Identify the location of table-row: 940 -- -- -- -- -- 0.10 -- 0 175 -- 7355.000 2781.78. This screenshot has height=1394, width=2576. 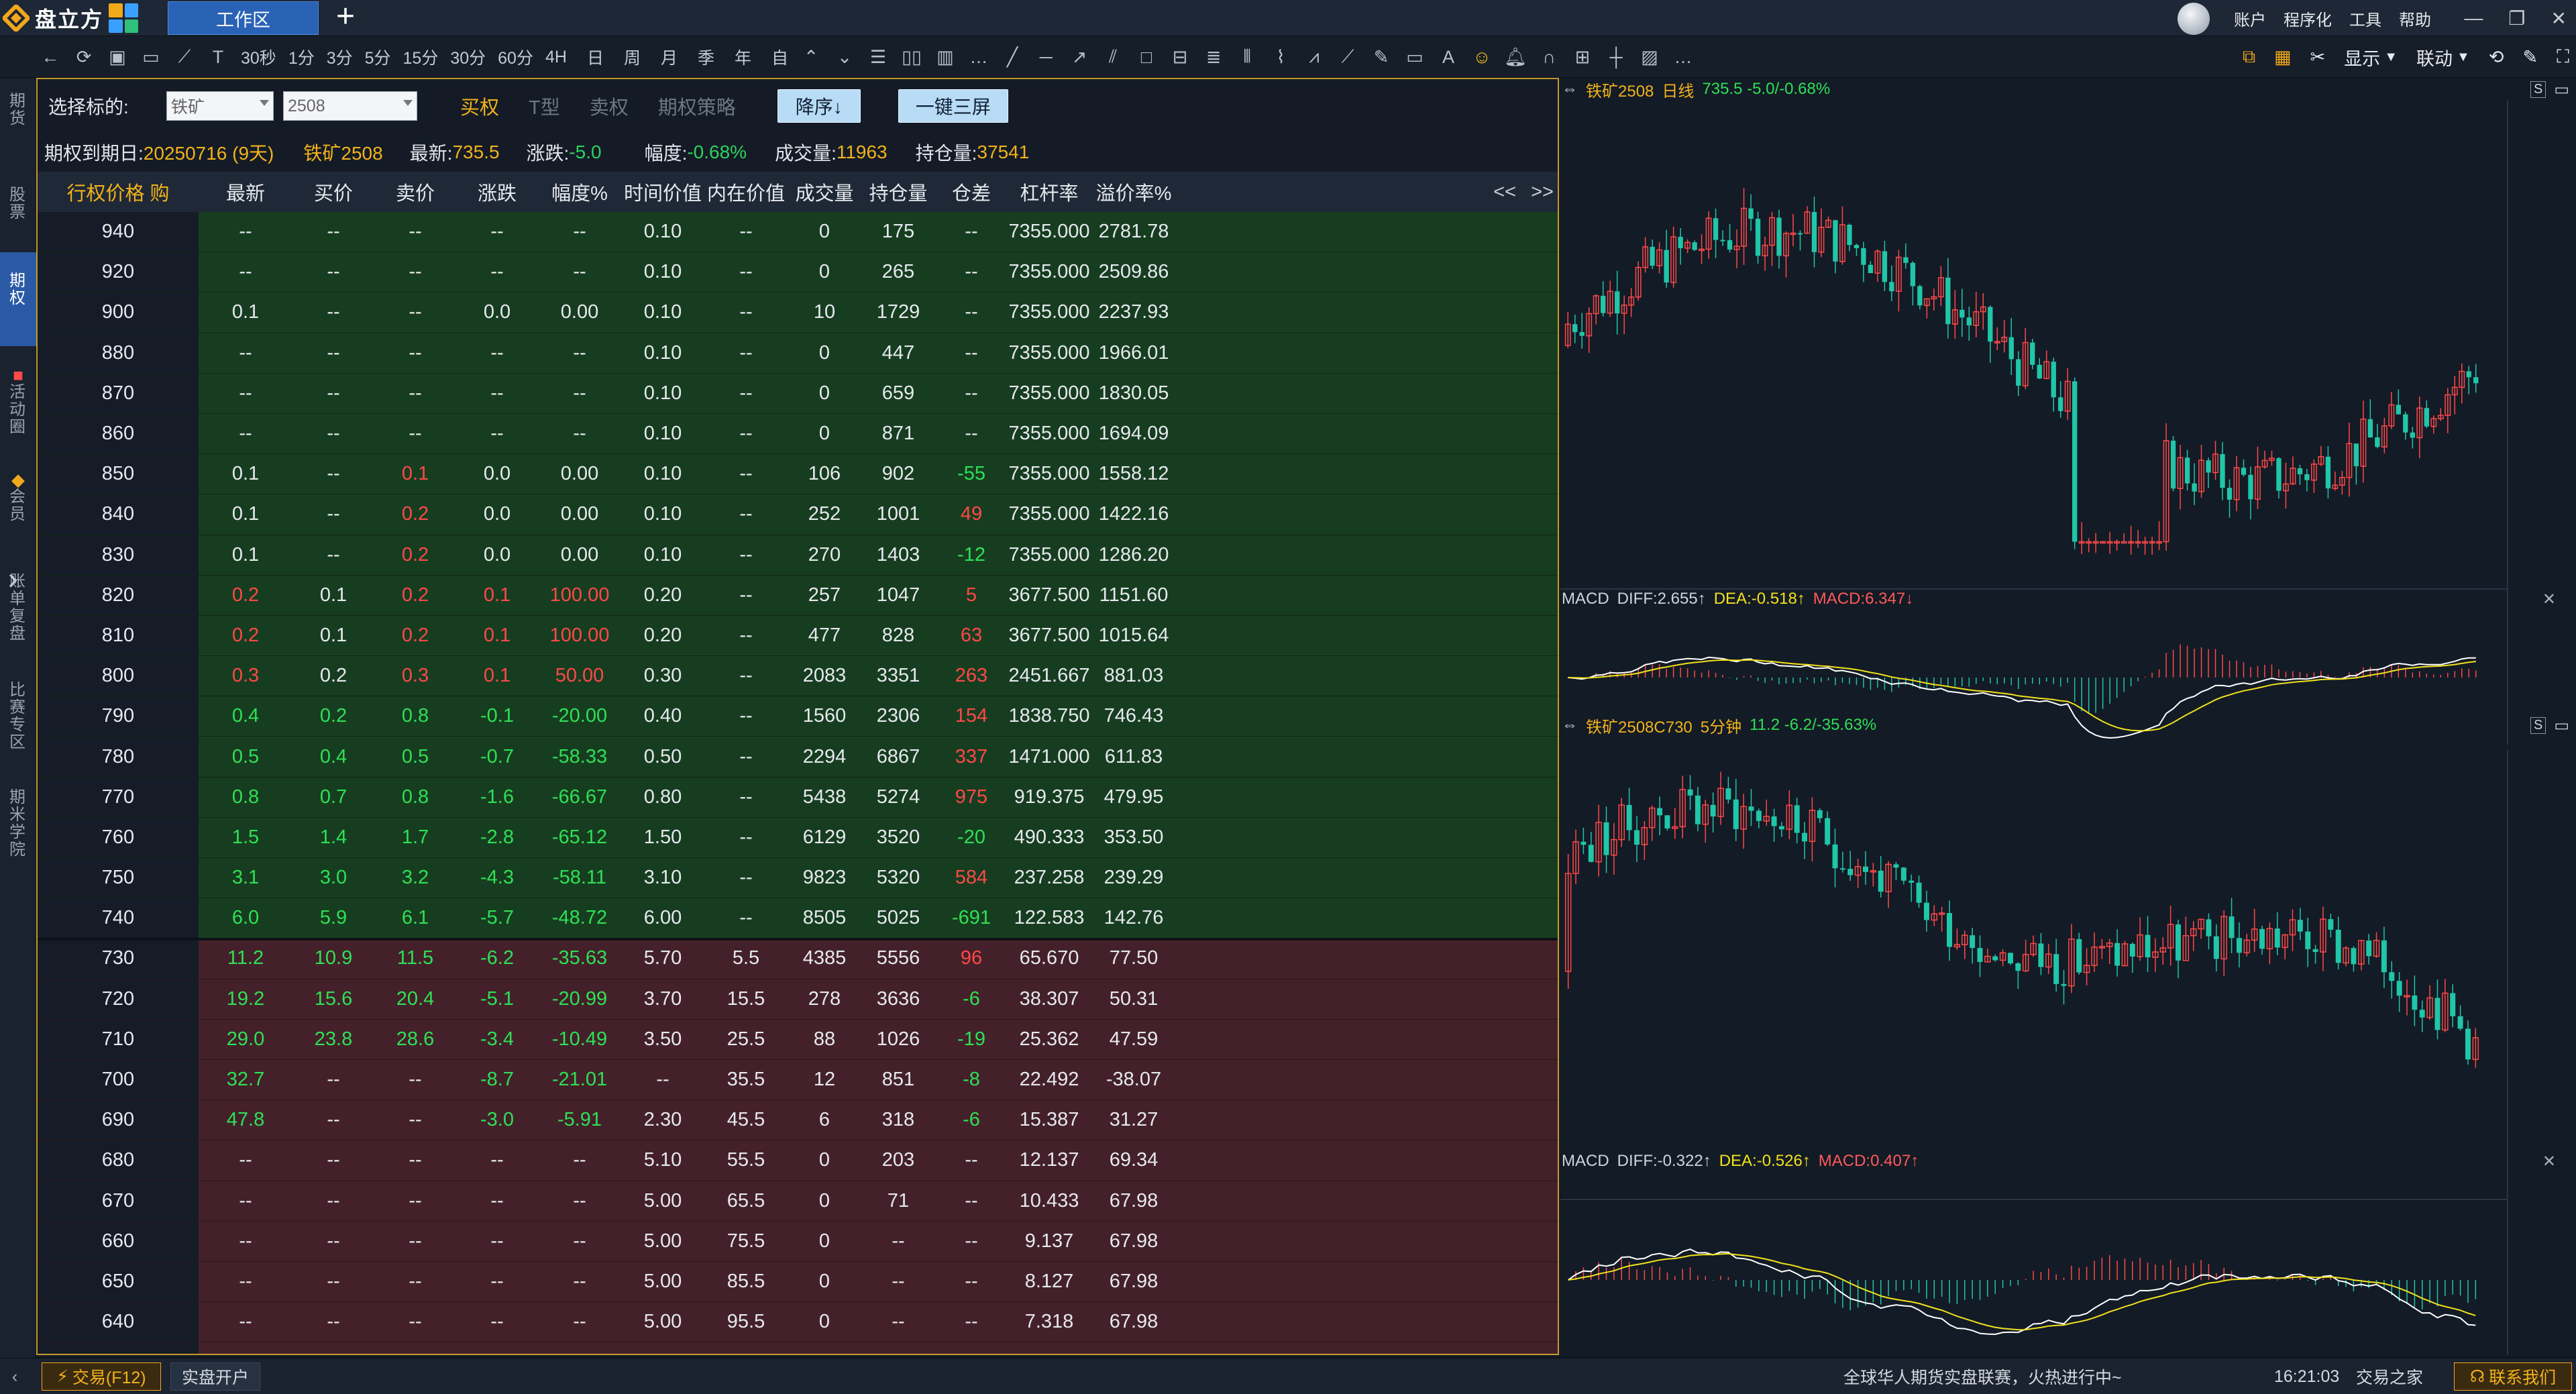
(798, 232).